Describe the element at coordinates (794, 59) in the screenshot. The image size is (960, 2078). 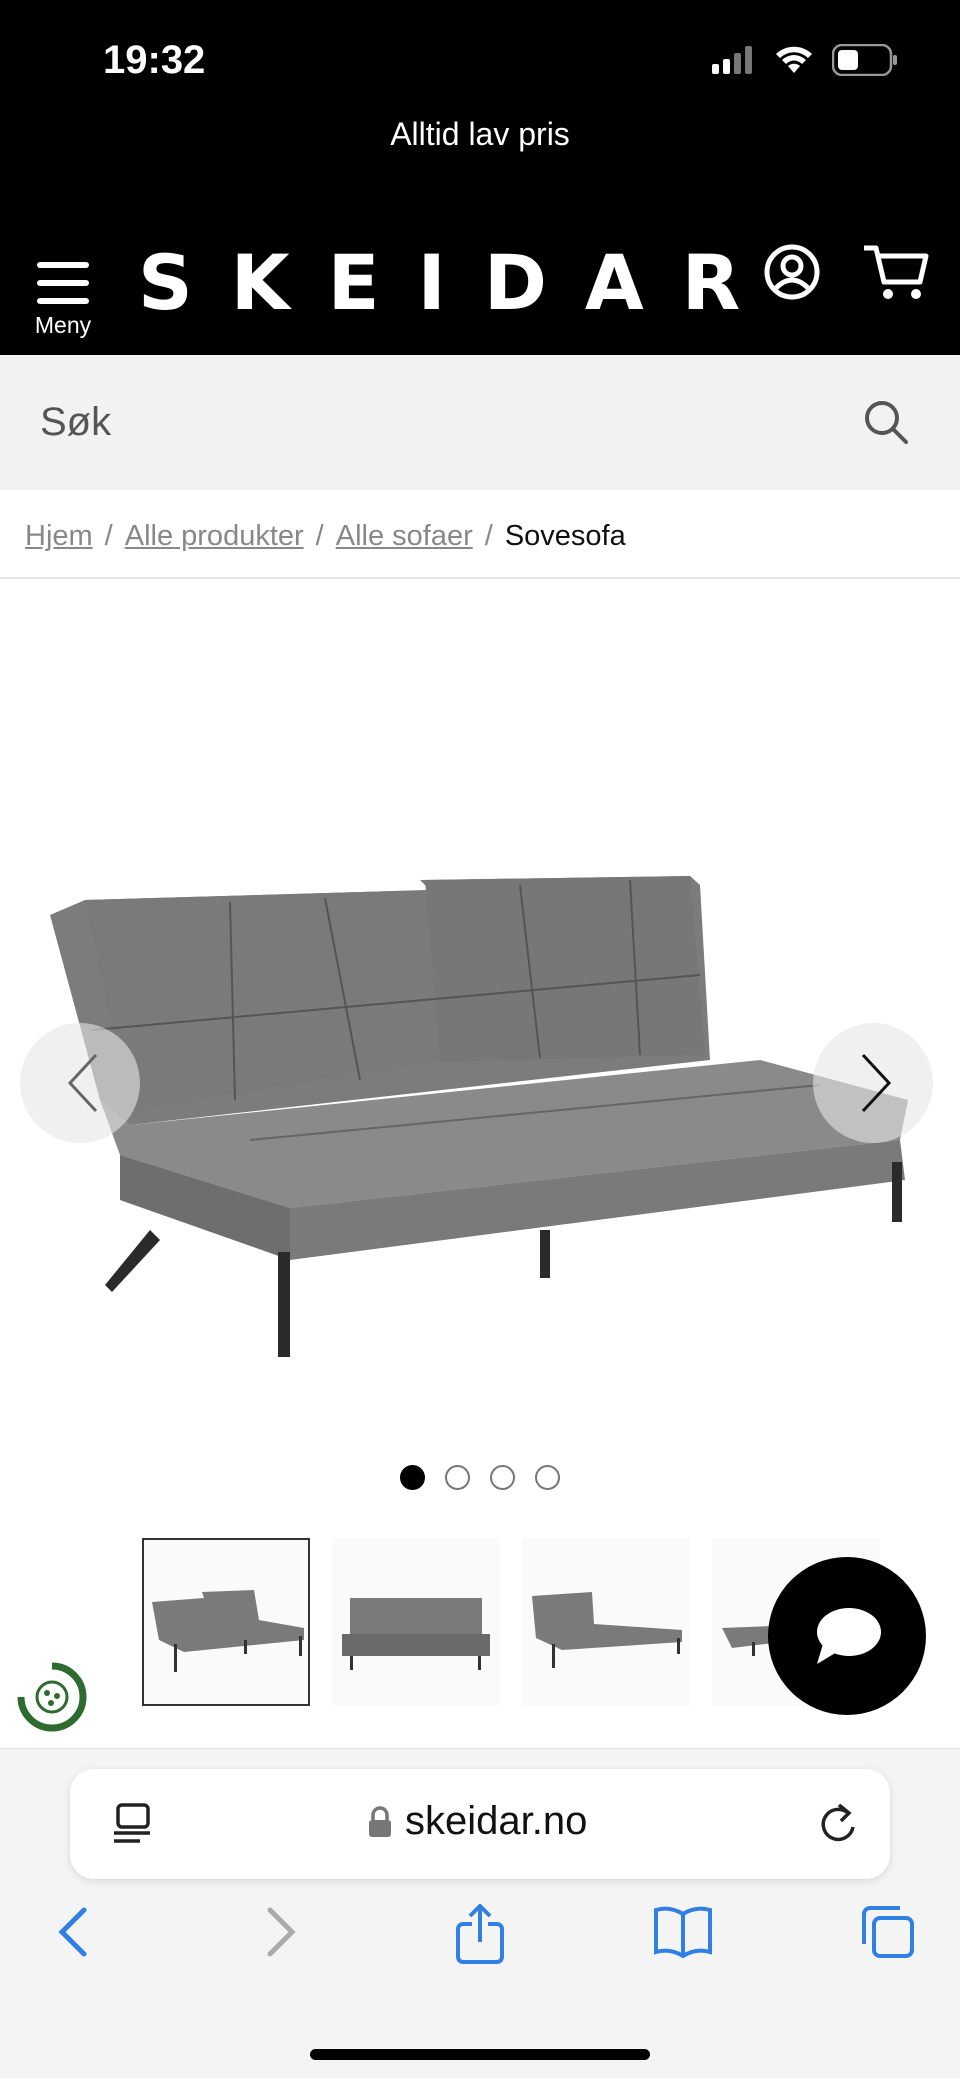
I see `wifi-icon` at that location.